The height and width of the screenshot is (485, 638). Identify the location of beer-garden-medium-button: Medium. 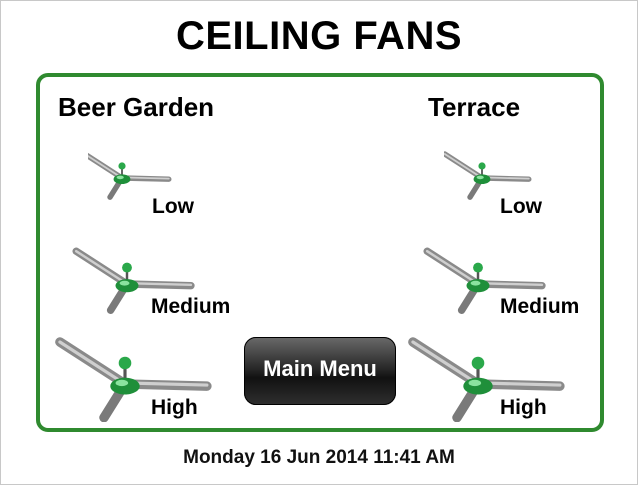
(159, 277).